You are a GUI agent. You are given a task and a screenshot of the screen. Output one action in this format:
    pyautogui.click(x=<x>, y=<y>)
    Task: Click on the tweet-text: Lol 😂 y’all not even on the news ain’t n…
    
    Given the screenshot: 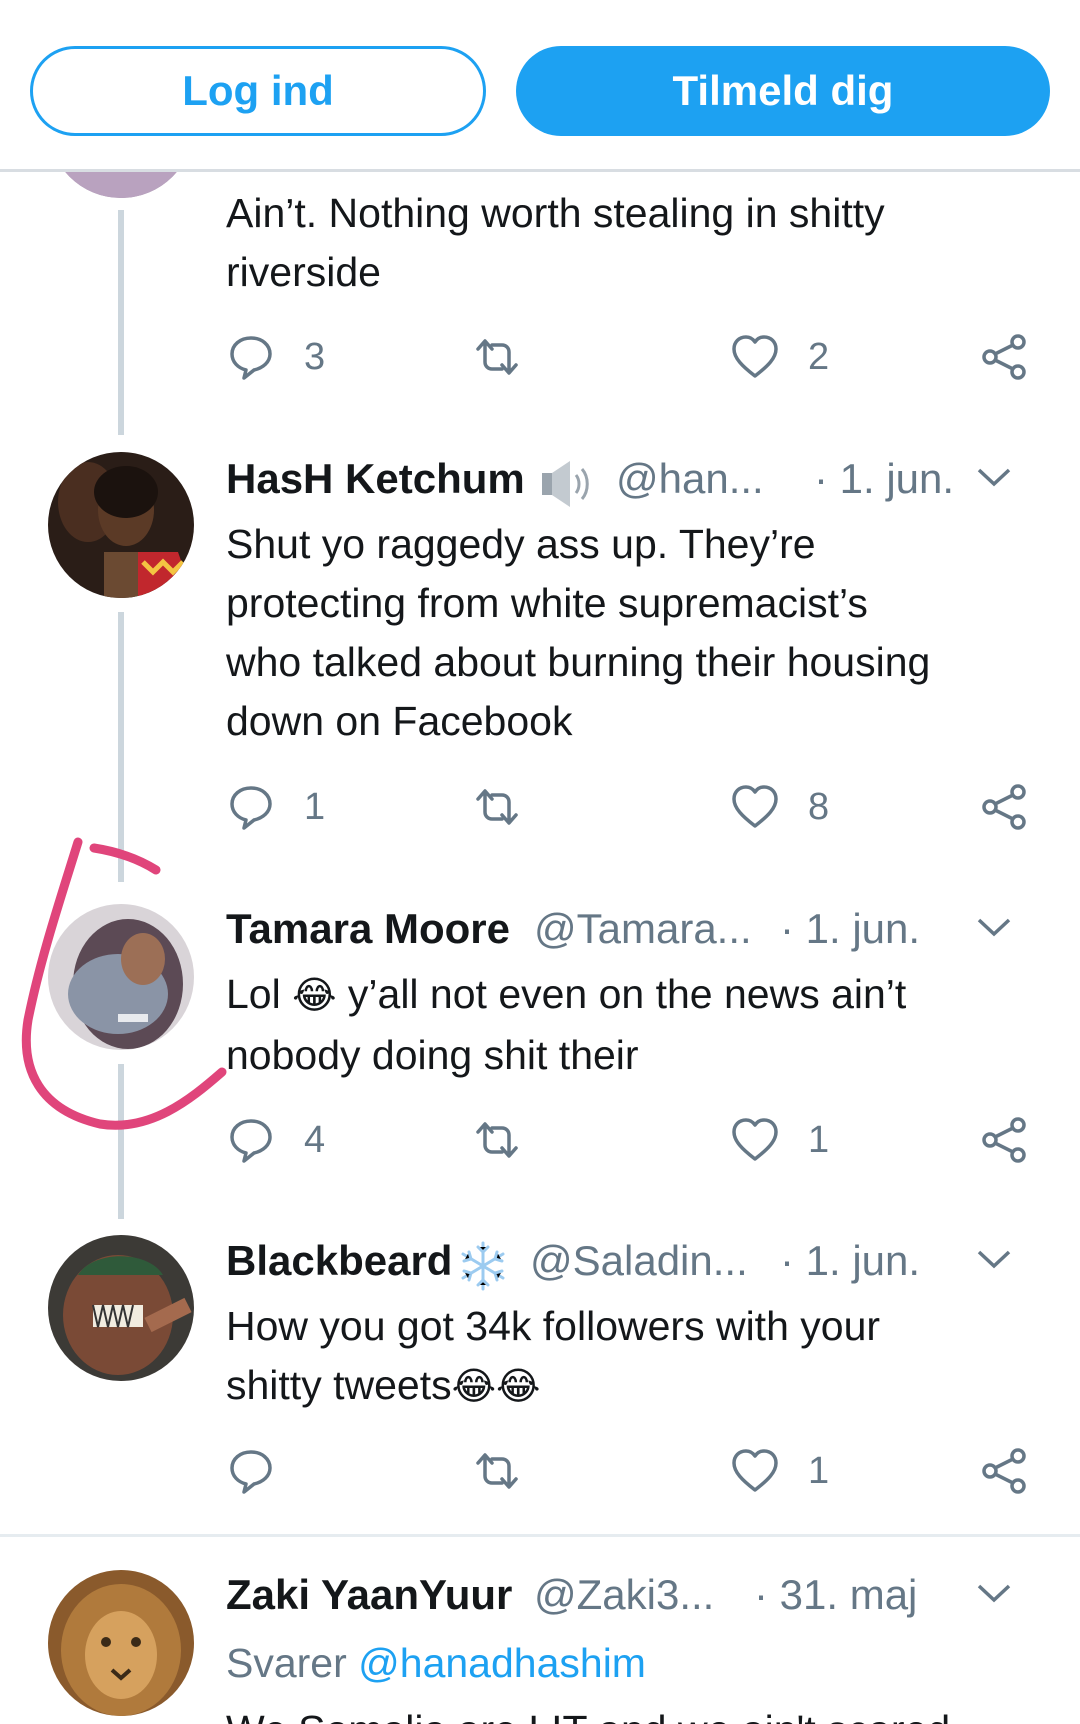 What is the action you would take?
    pyautogui.click(x=626, y=1025)
    